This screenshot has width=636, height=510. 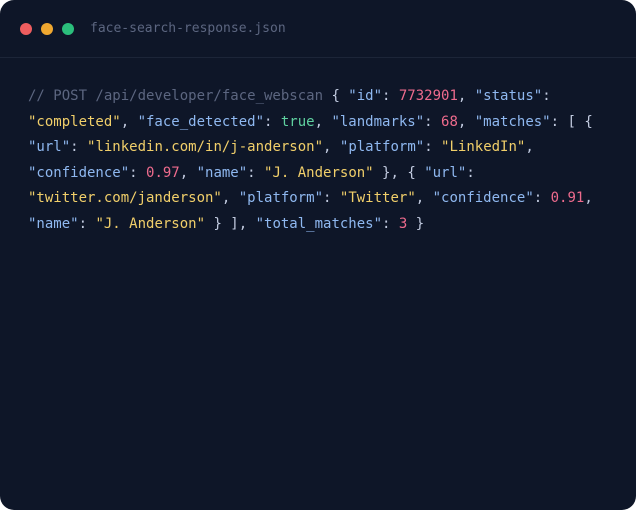 What do you see at coordinates (508, 96) in the screenshot?
I see `code-token-key: "status"` at bounding box center [508, 96].